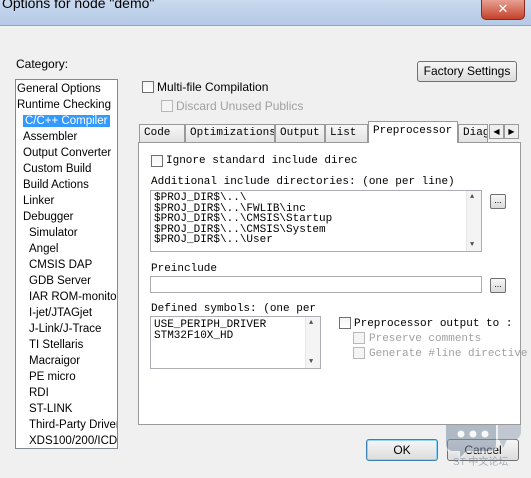  I want to click on category-item: RDI, so click(66, 393).